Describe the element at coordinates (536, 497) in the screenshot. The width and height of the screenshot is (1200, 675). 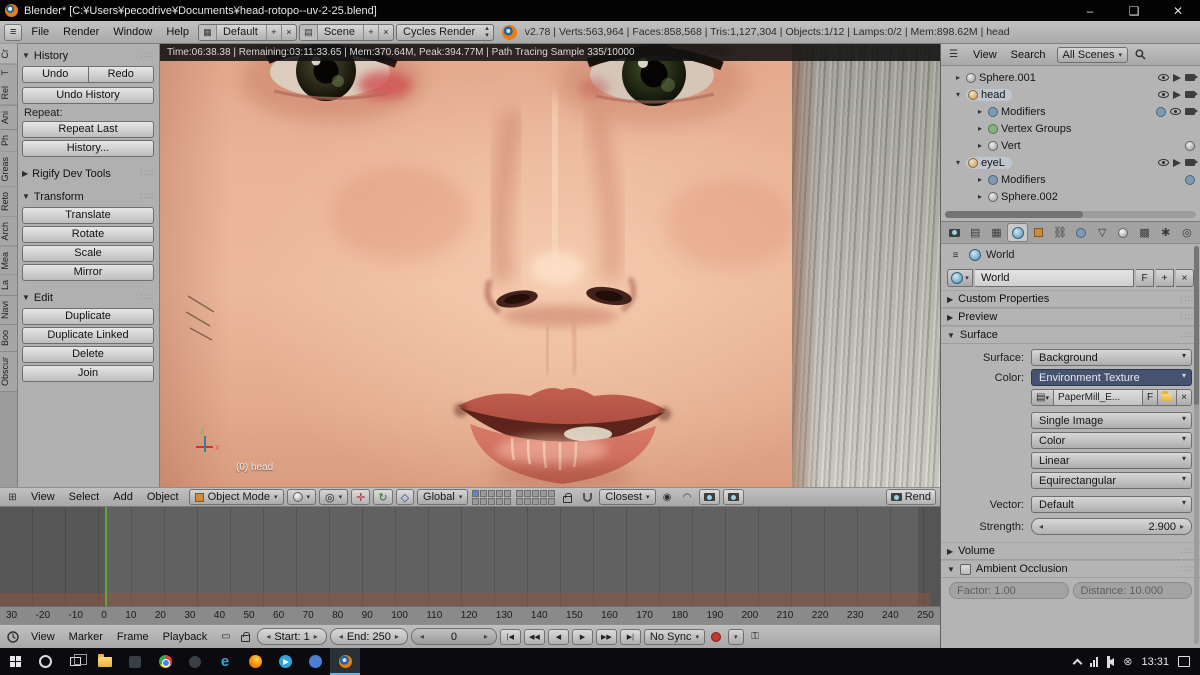
I see `layers-widget` at that location.